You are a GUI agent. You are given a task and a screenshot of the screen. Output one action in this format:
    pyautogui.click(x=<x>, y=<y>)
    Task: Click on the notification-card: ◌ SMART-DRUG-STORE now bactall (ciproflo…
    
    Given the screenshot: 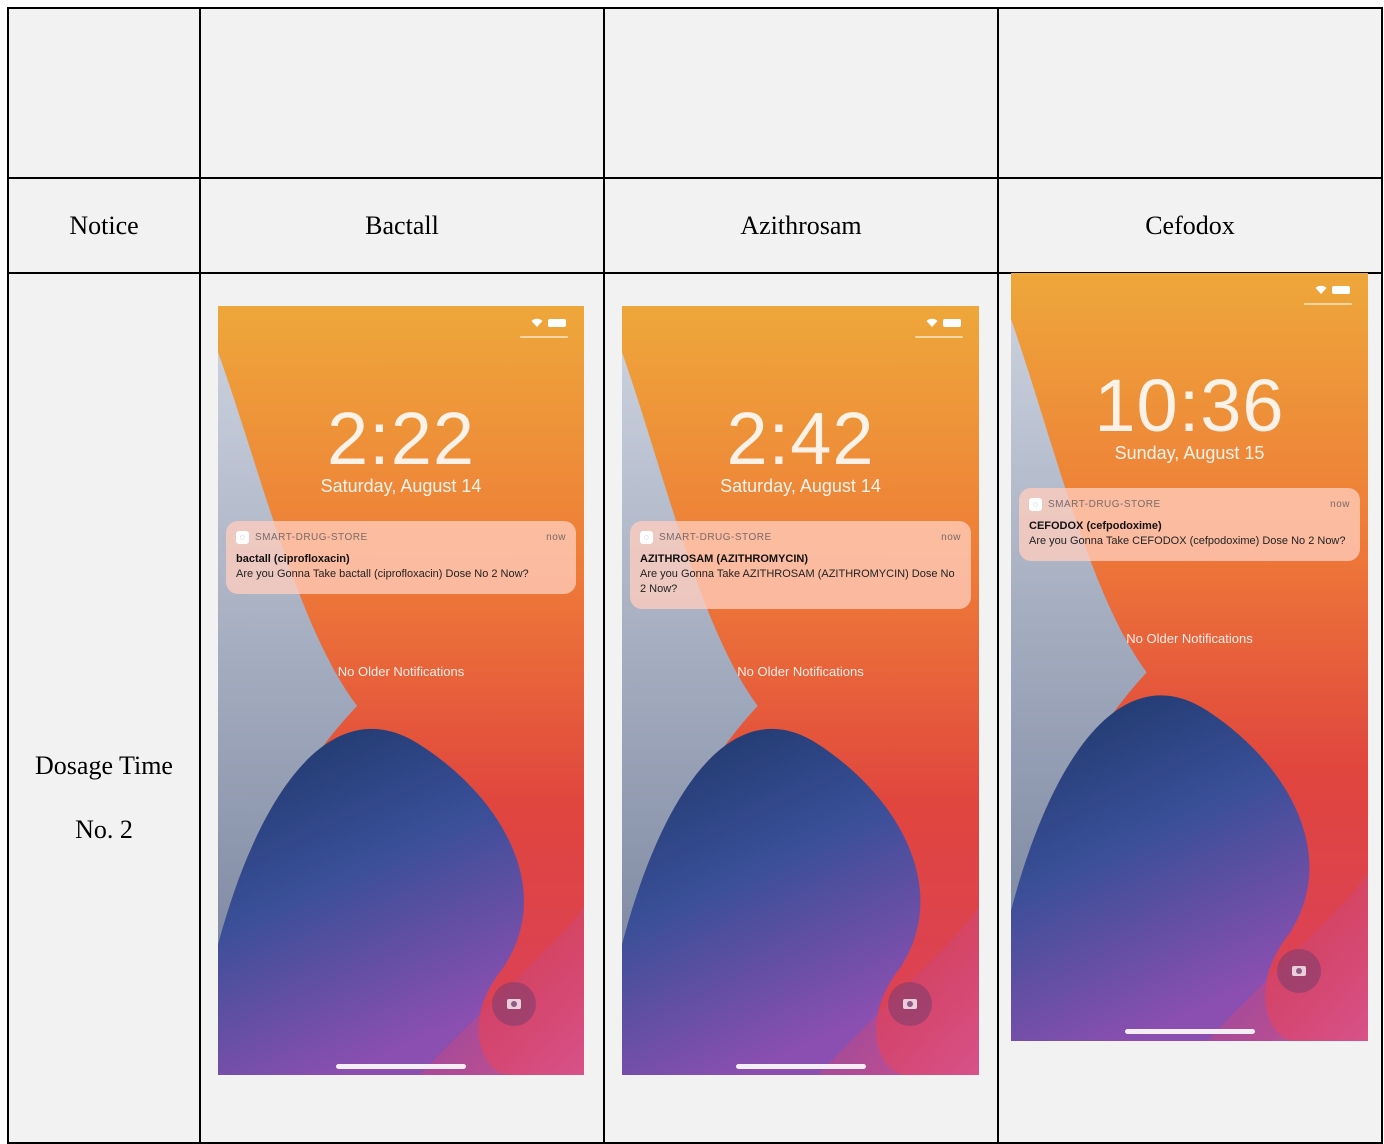 What is the action you would take?
    pyautogui.click(x=401, y=557)
    